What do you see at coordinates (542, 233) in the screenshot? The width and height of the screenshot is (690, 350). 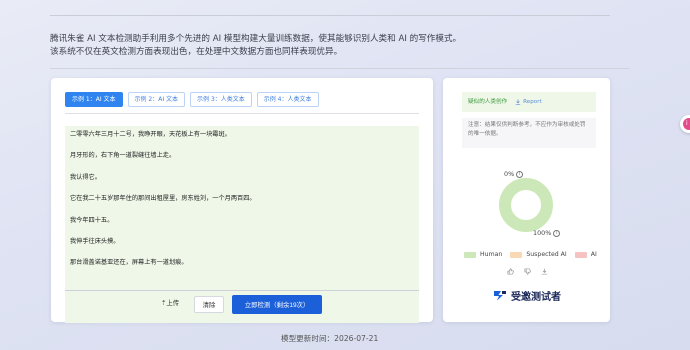 I see `bottom-percent-value: 100%` at bounding box center [542, 233].